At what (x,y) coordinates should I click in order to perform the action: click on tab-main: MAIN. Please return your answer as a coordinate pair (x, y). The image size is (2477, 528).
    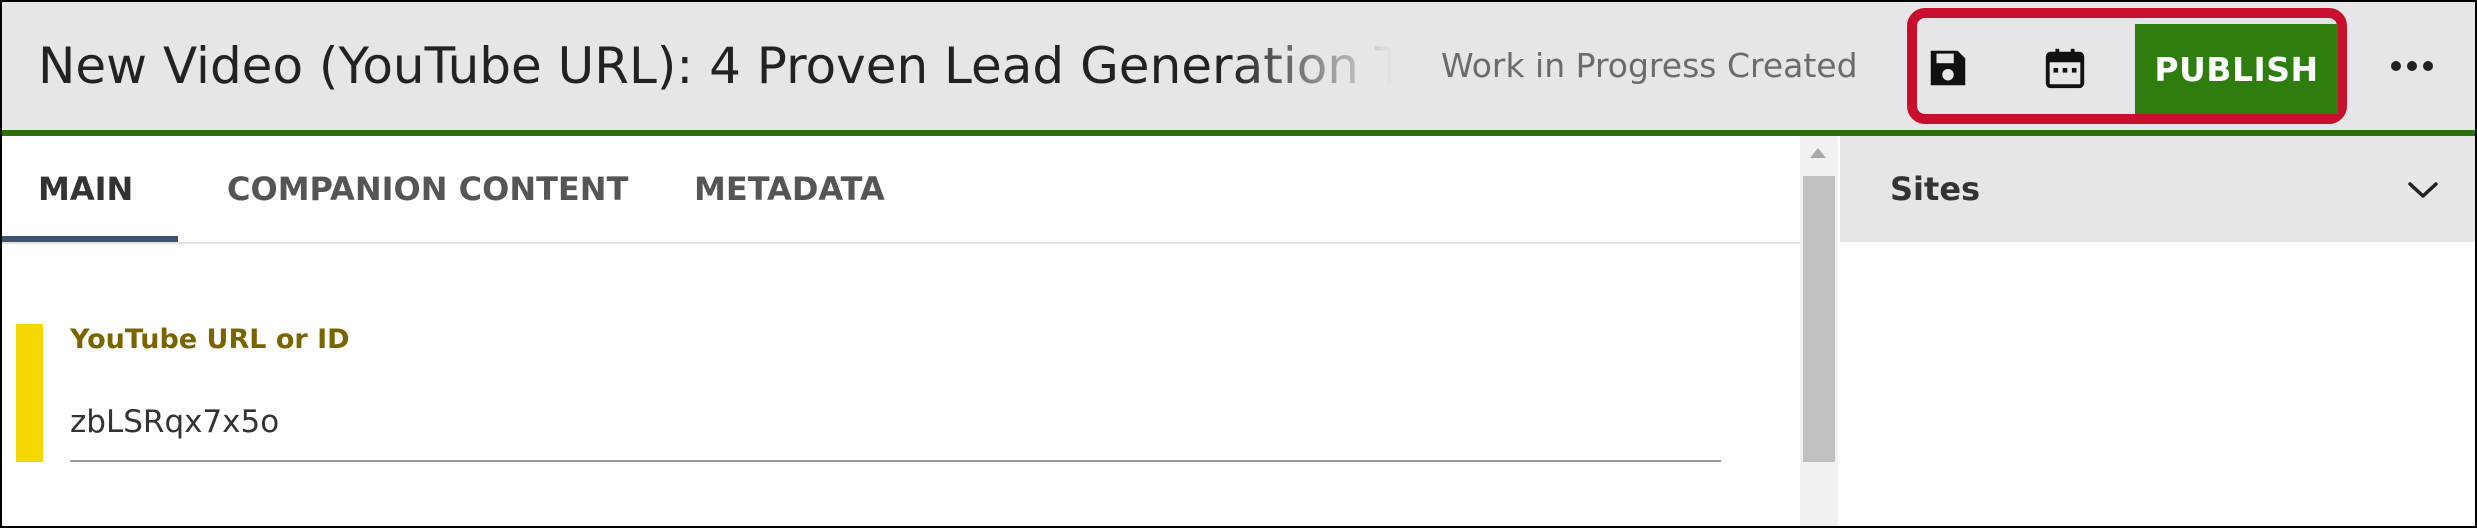
    Looking at the image, I should click on (85, 189).